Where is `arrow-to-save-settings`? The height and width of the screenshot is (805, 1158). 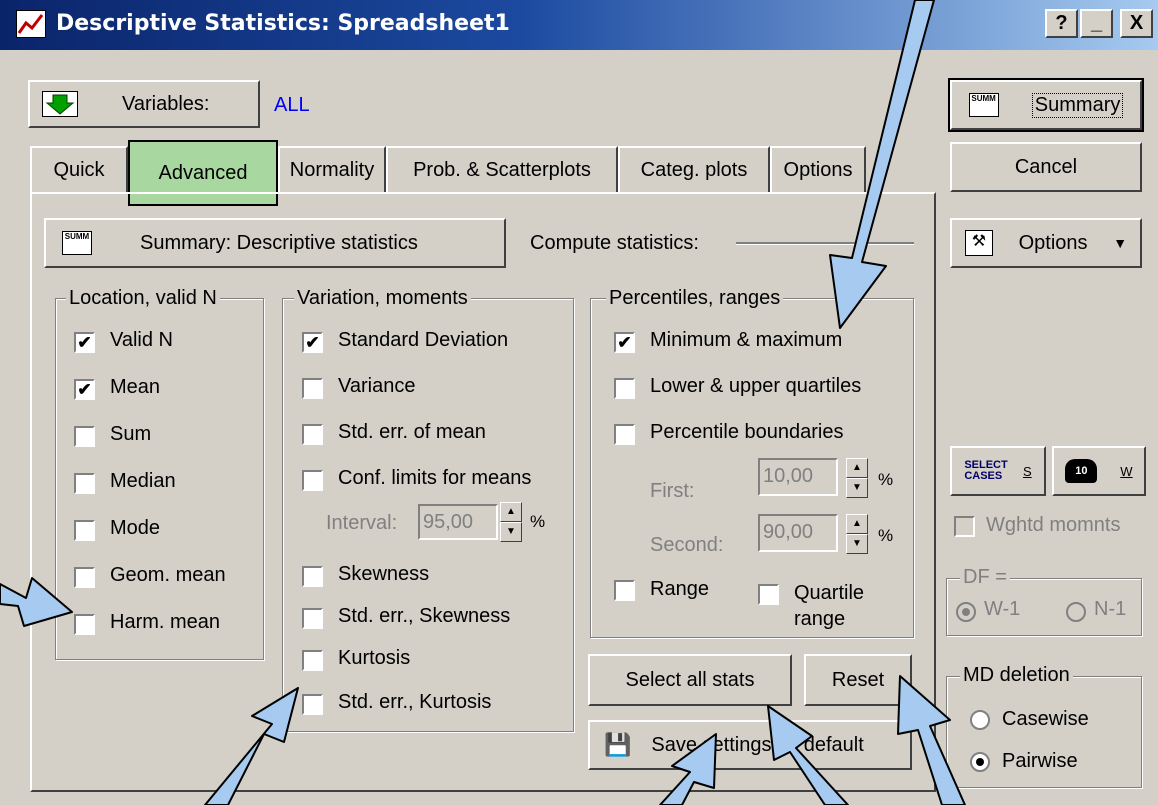
arrow-to-save-settings is located at coordinates (688, 769).